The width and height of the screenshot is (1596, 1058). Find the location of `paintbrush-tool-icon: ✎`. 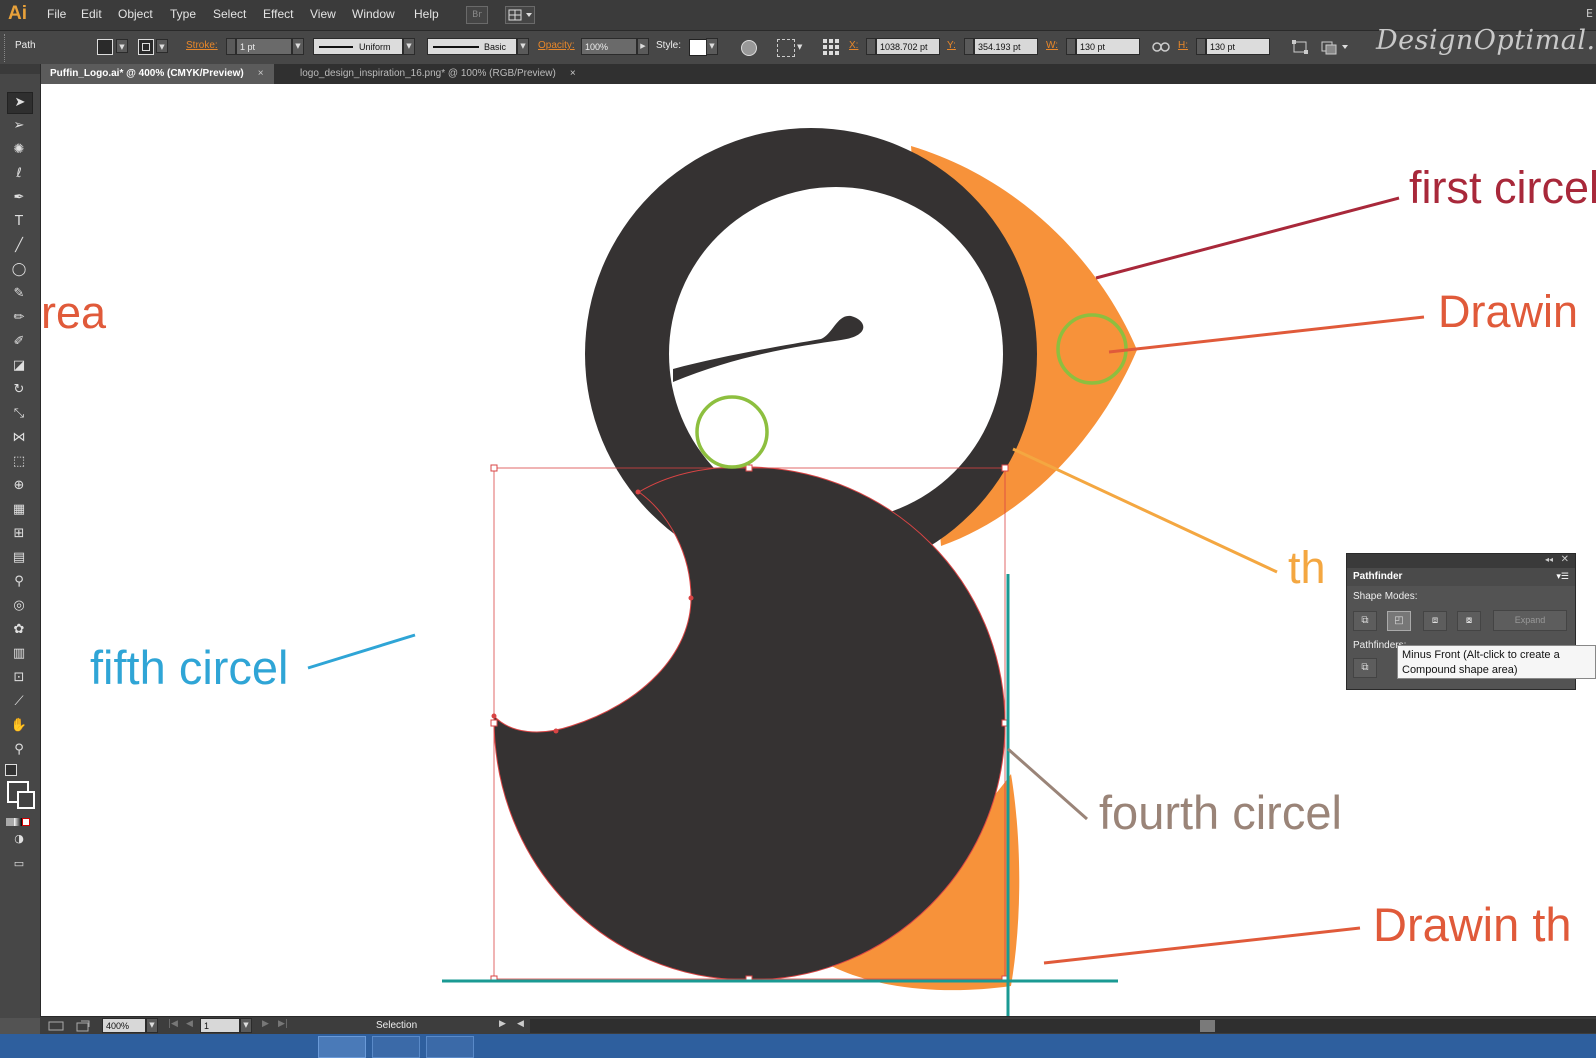

paintbrush-tool-icon: ✎ is located at coordinates (19, 294).